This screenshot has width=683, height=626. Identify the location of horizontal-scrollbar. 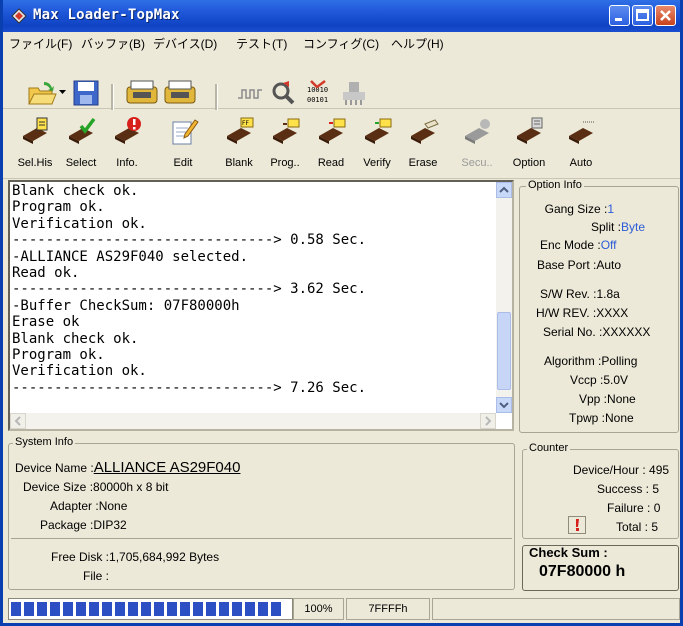
(253, 421).